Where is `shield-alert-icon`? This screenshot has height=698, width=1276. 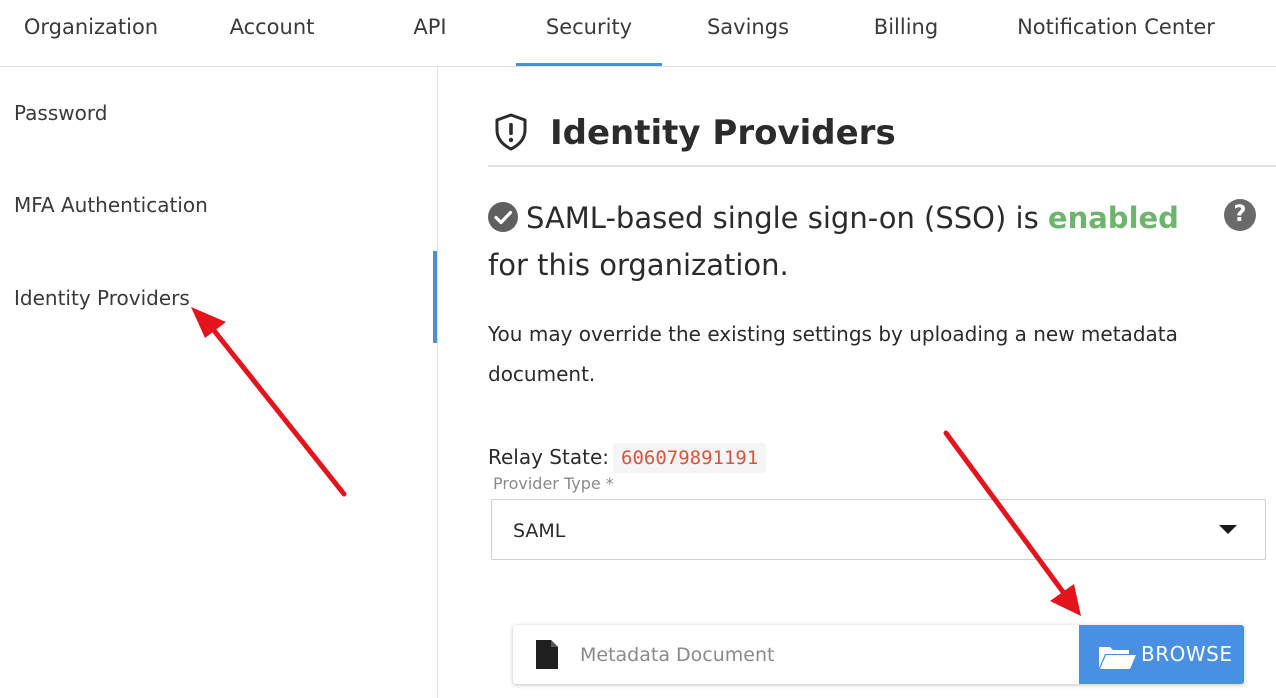
shield-alert-icon is located at coordinates (511, 132).